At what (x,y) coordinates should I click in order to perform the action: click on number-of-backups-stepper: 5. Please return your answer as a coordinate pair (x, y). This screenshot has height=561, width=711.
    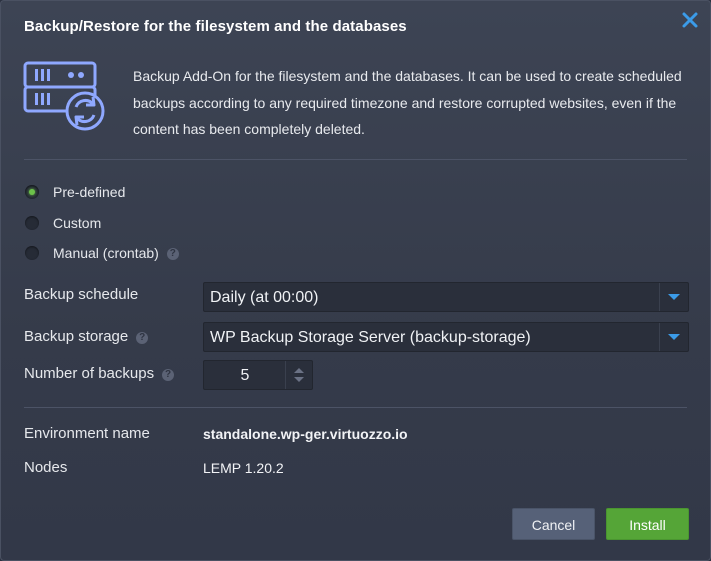
    Looking at the image, I should click on (258, 375).